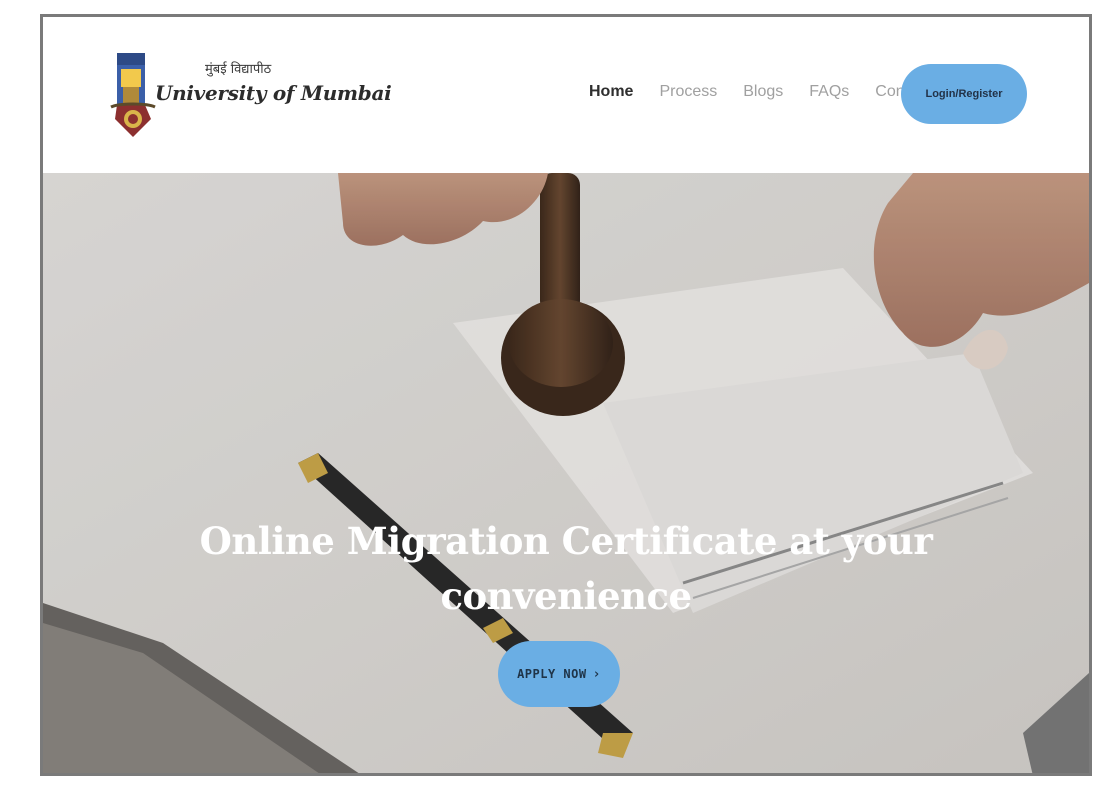 This screenshot has width=1111, height=787. I want to click on apply-now-label: APPLY NOW, so click(552, 674).